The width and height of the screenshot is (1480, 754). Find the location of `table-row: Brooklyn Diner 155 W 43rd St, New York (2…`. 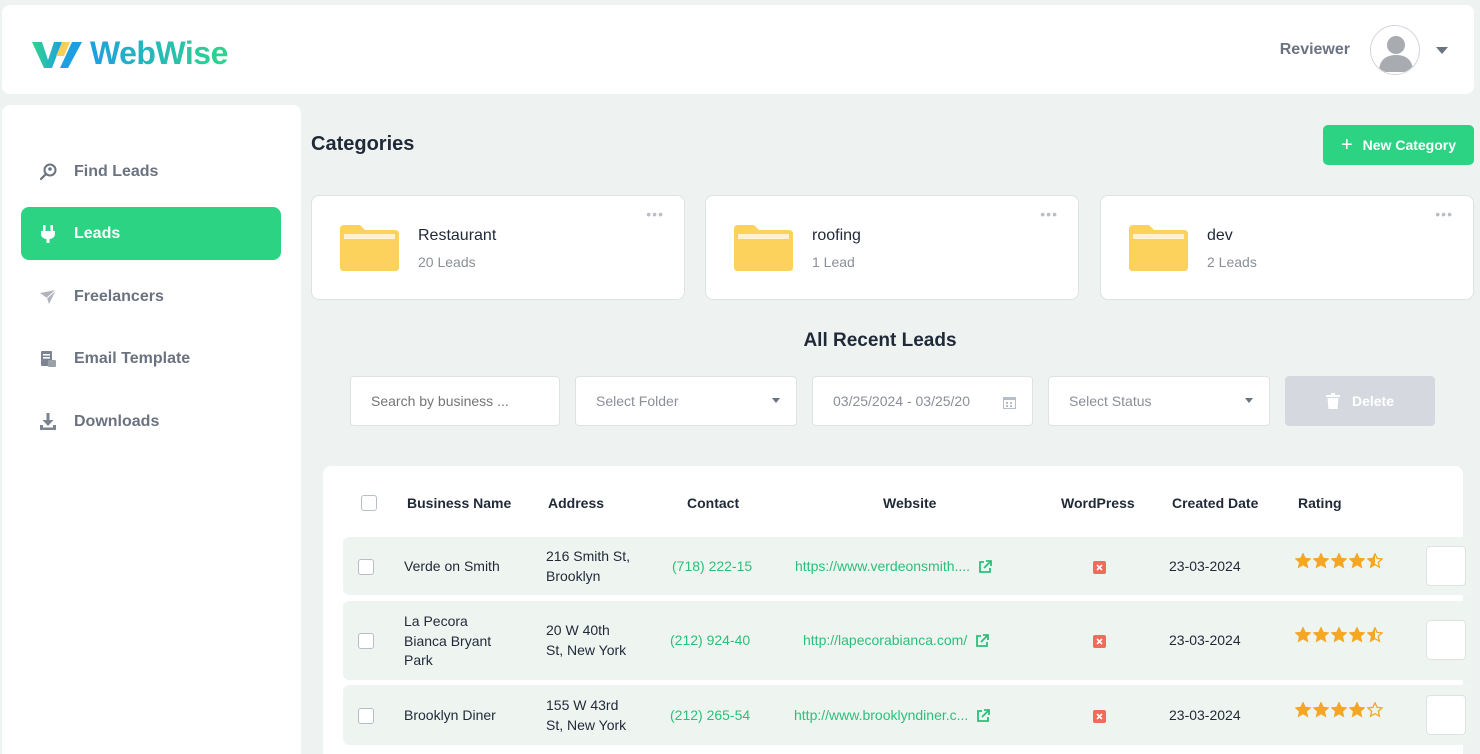

table-row: Brooklyn Diner 155 W 43rd St, New York (2… is located at coordinates (908, 715).